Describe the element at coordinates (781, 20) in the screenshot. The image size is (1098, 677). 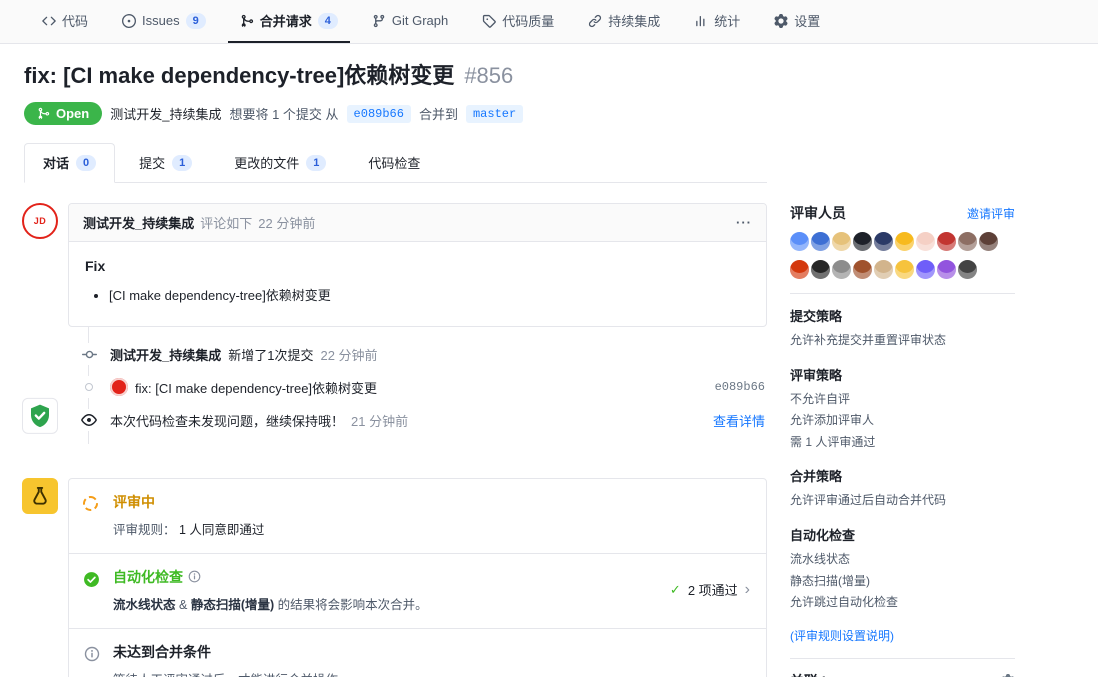
I see `gear-icon` at that location.